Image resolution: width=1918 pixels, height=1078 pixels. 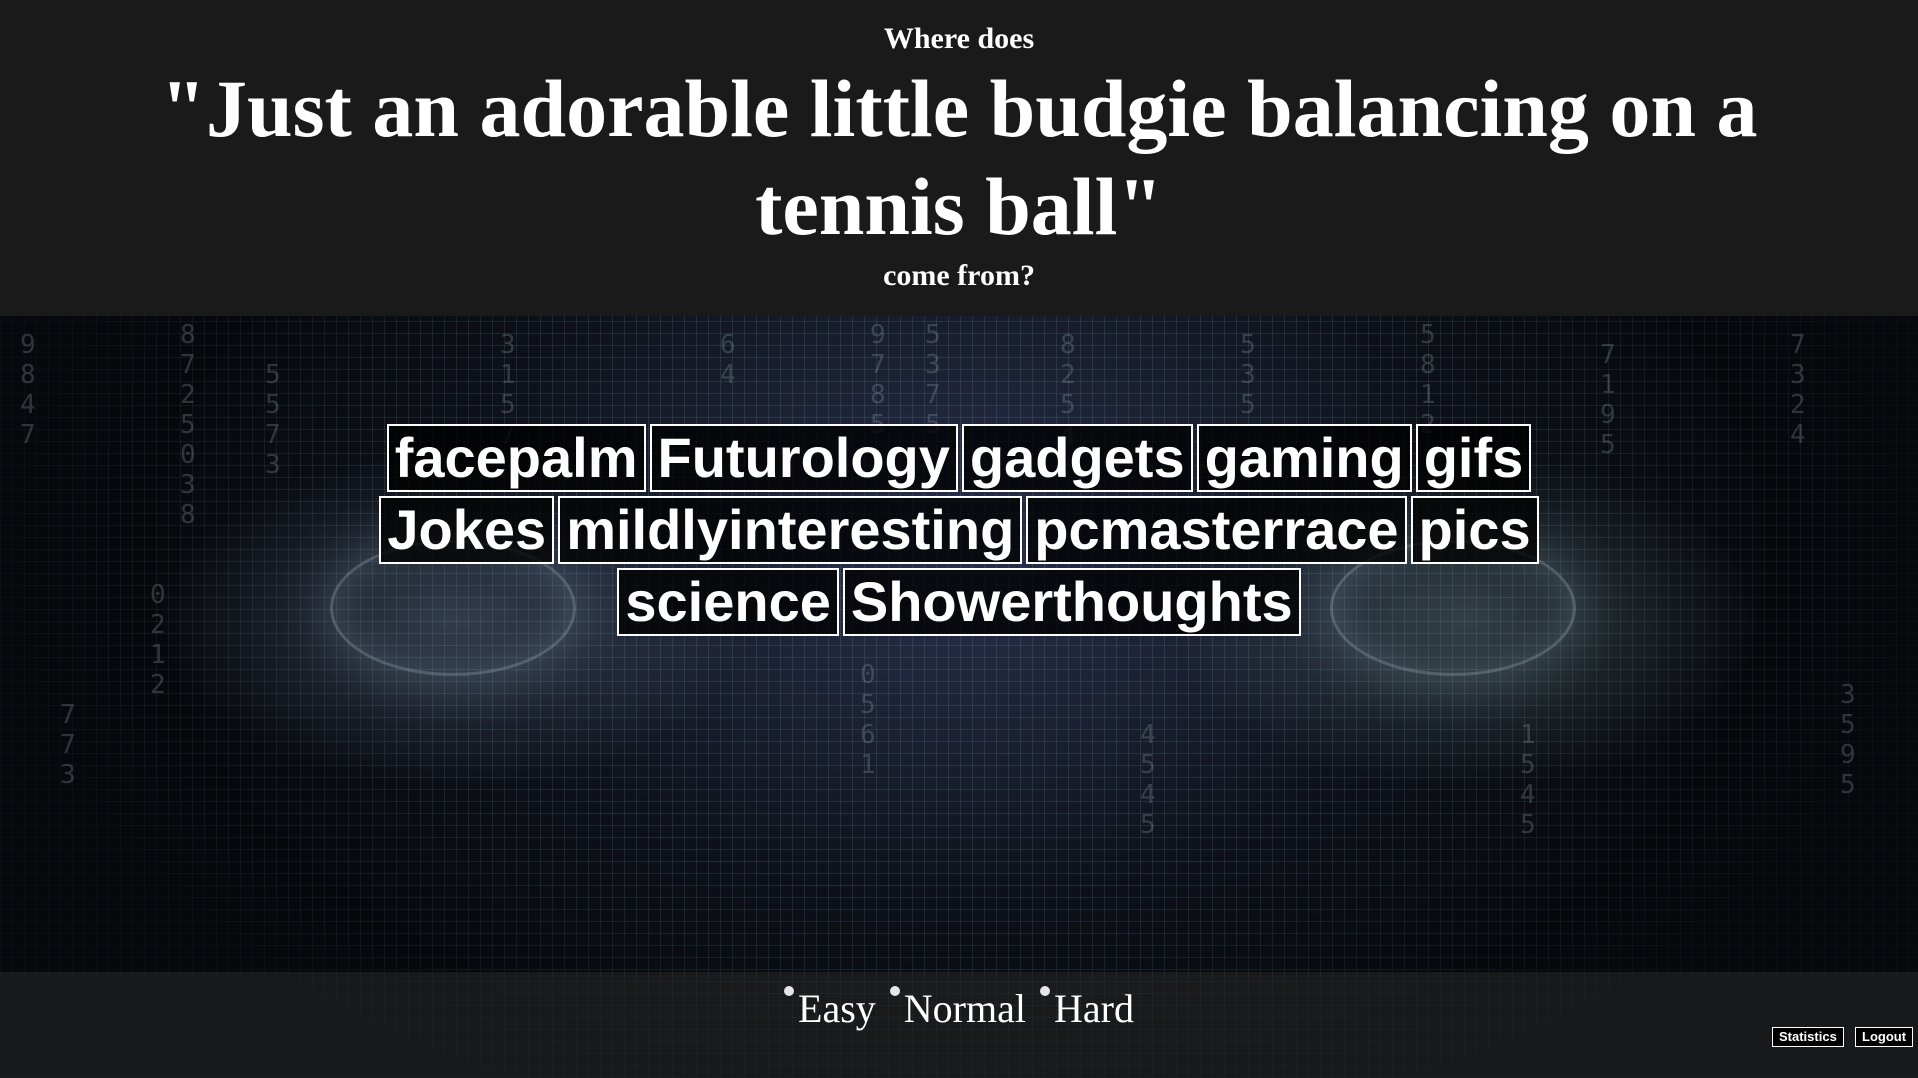 What do you see at coordinates (837, 1008) in the screenshot?
I see `difficulty-label-easy: Easy` at bounding box center [837, 1008].